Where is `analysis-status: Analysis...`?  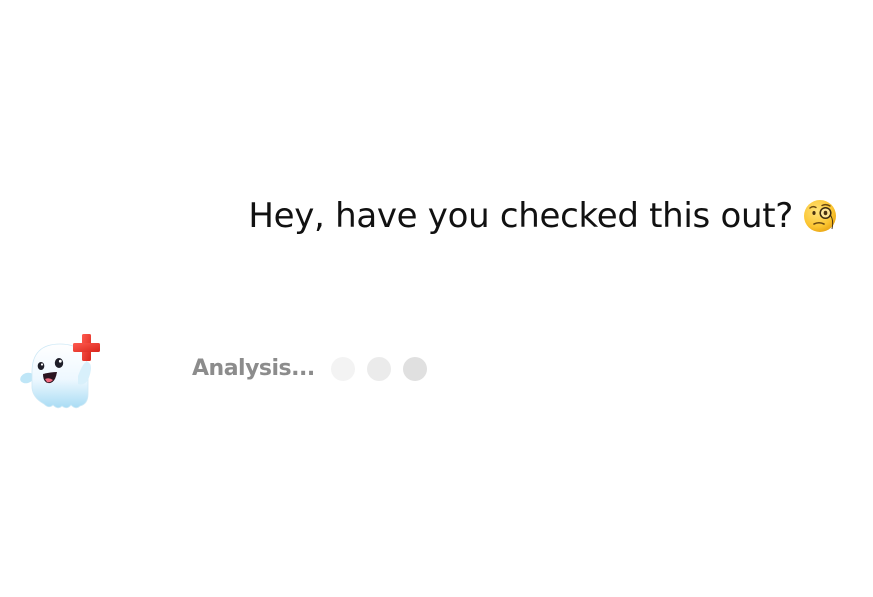
analysis-status: Analysis... is located at coordinates (309, 368).